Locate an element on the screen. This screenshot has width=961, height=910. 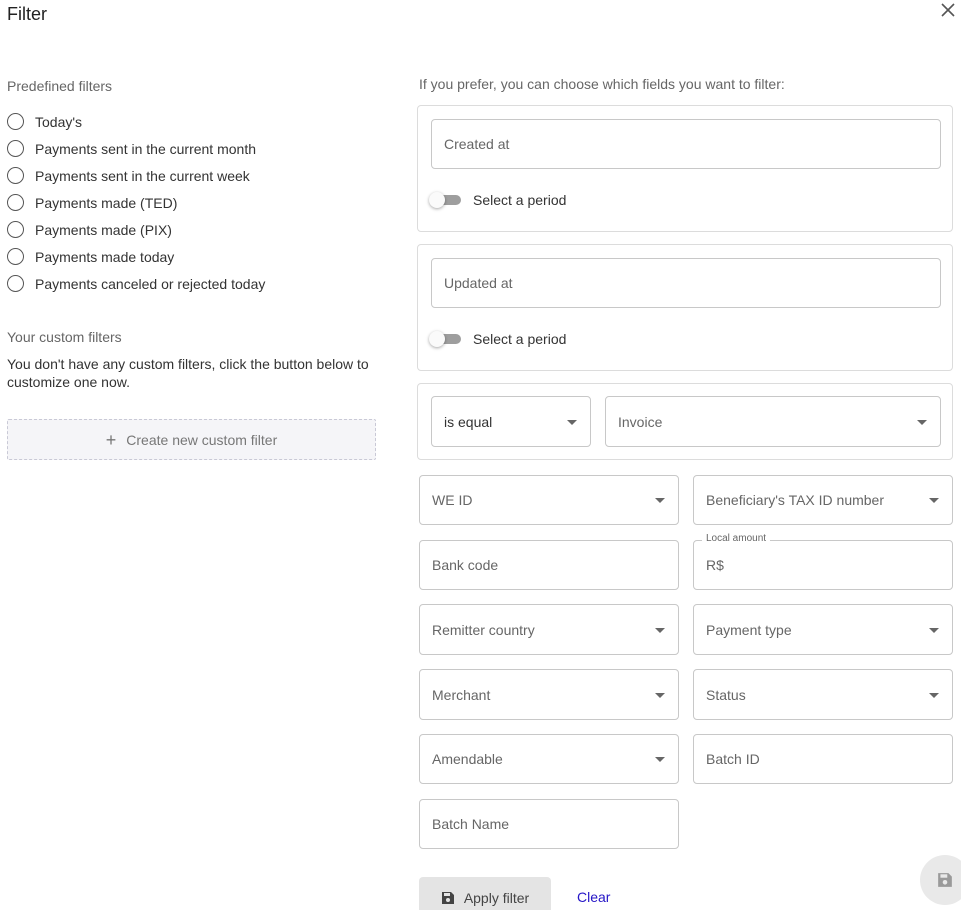
plus-icon: + is located at coordinates (111, 439).